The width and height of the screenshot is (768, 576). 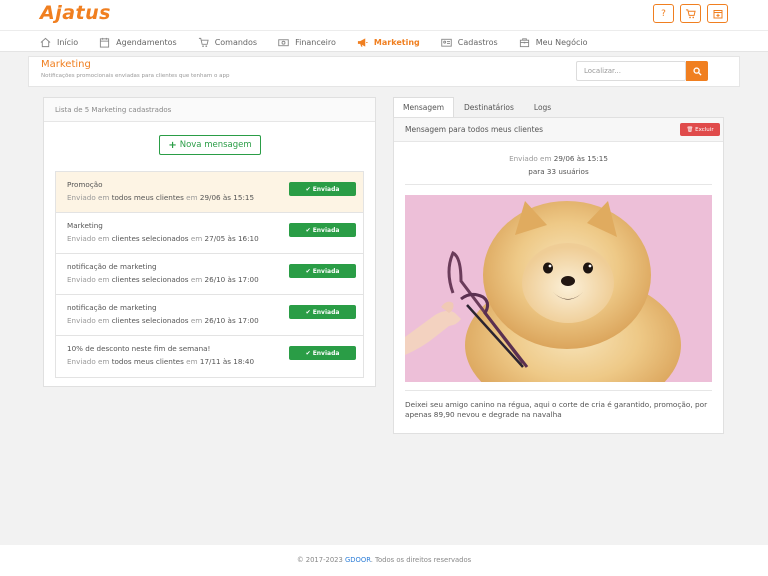 I want to click on trash-icon: 🗑, so click(x=690, y=129).